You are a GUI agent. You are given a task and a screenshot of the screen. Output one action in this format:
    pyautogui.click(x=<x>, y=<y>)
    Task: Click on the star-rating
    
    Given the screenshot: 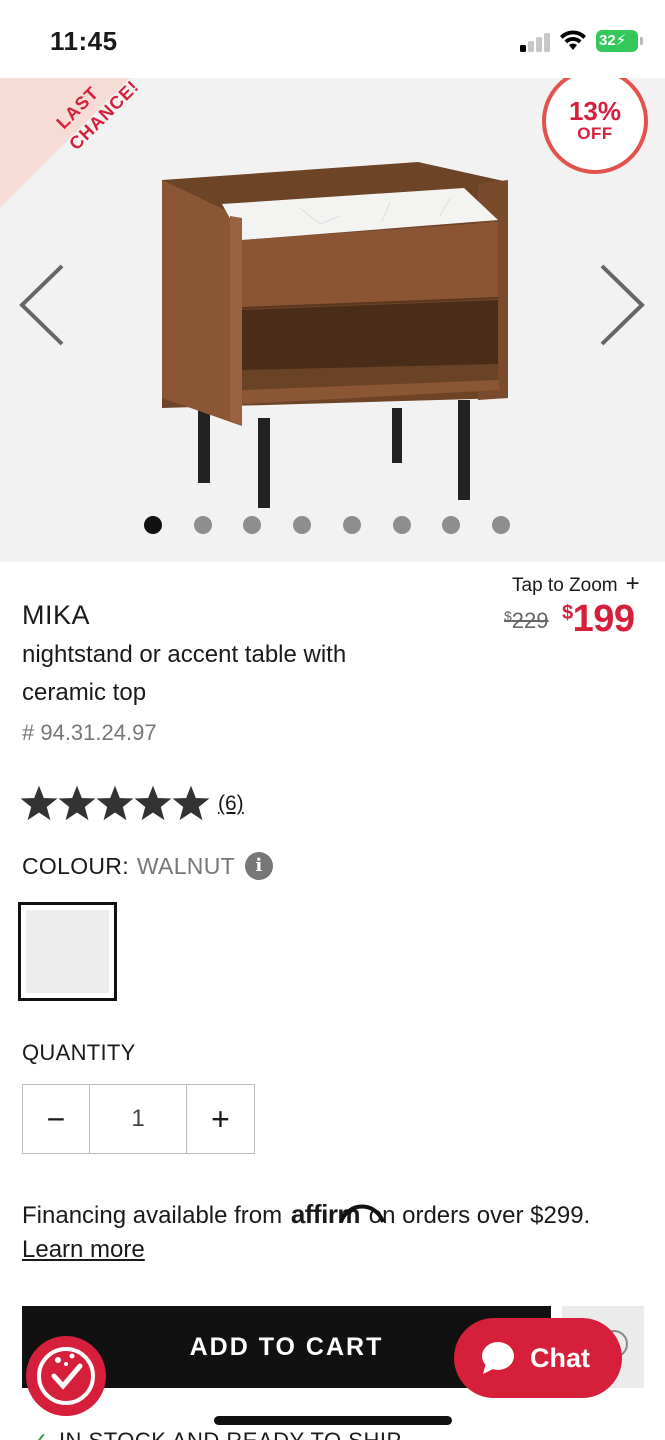 What is the action you would take?
    pyautogui.click(x=115, y=804)
    